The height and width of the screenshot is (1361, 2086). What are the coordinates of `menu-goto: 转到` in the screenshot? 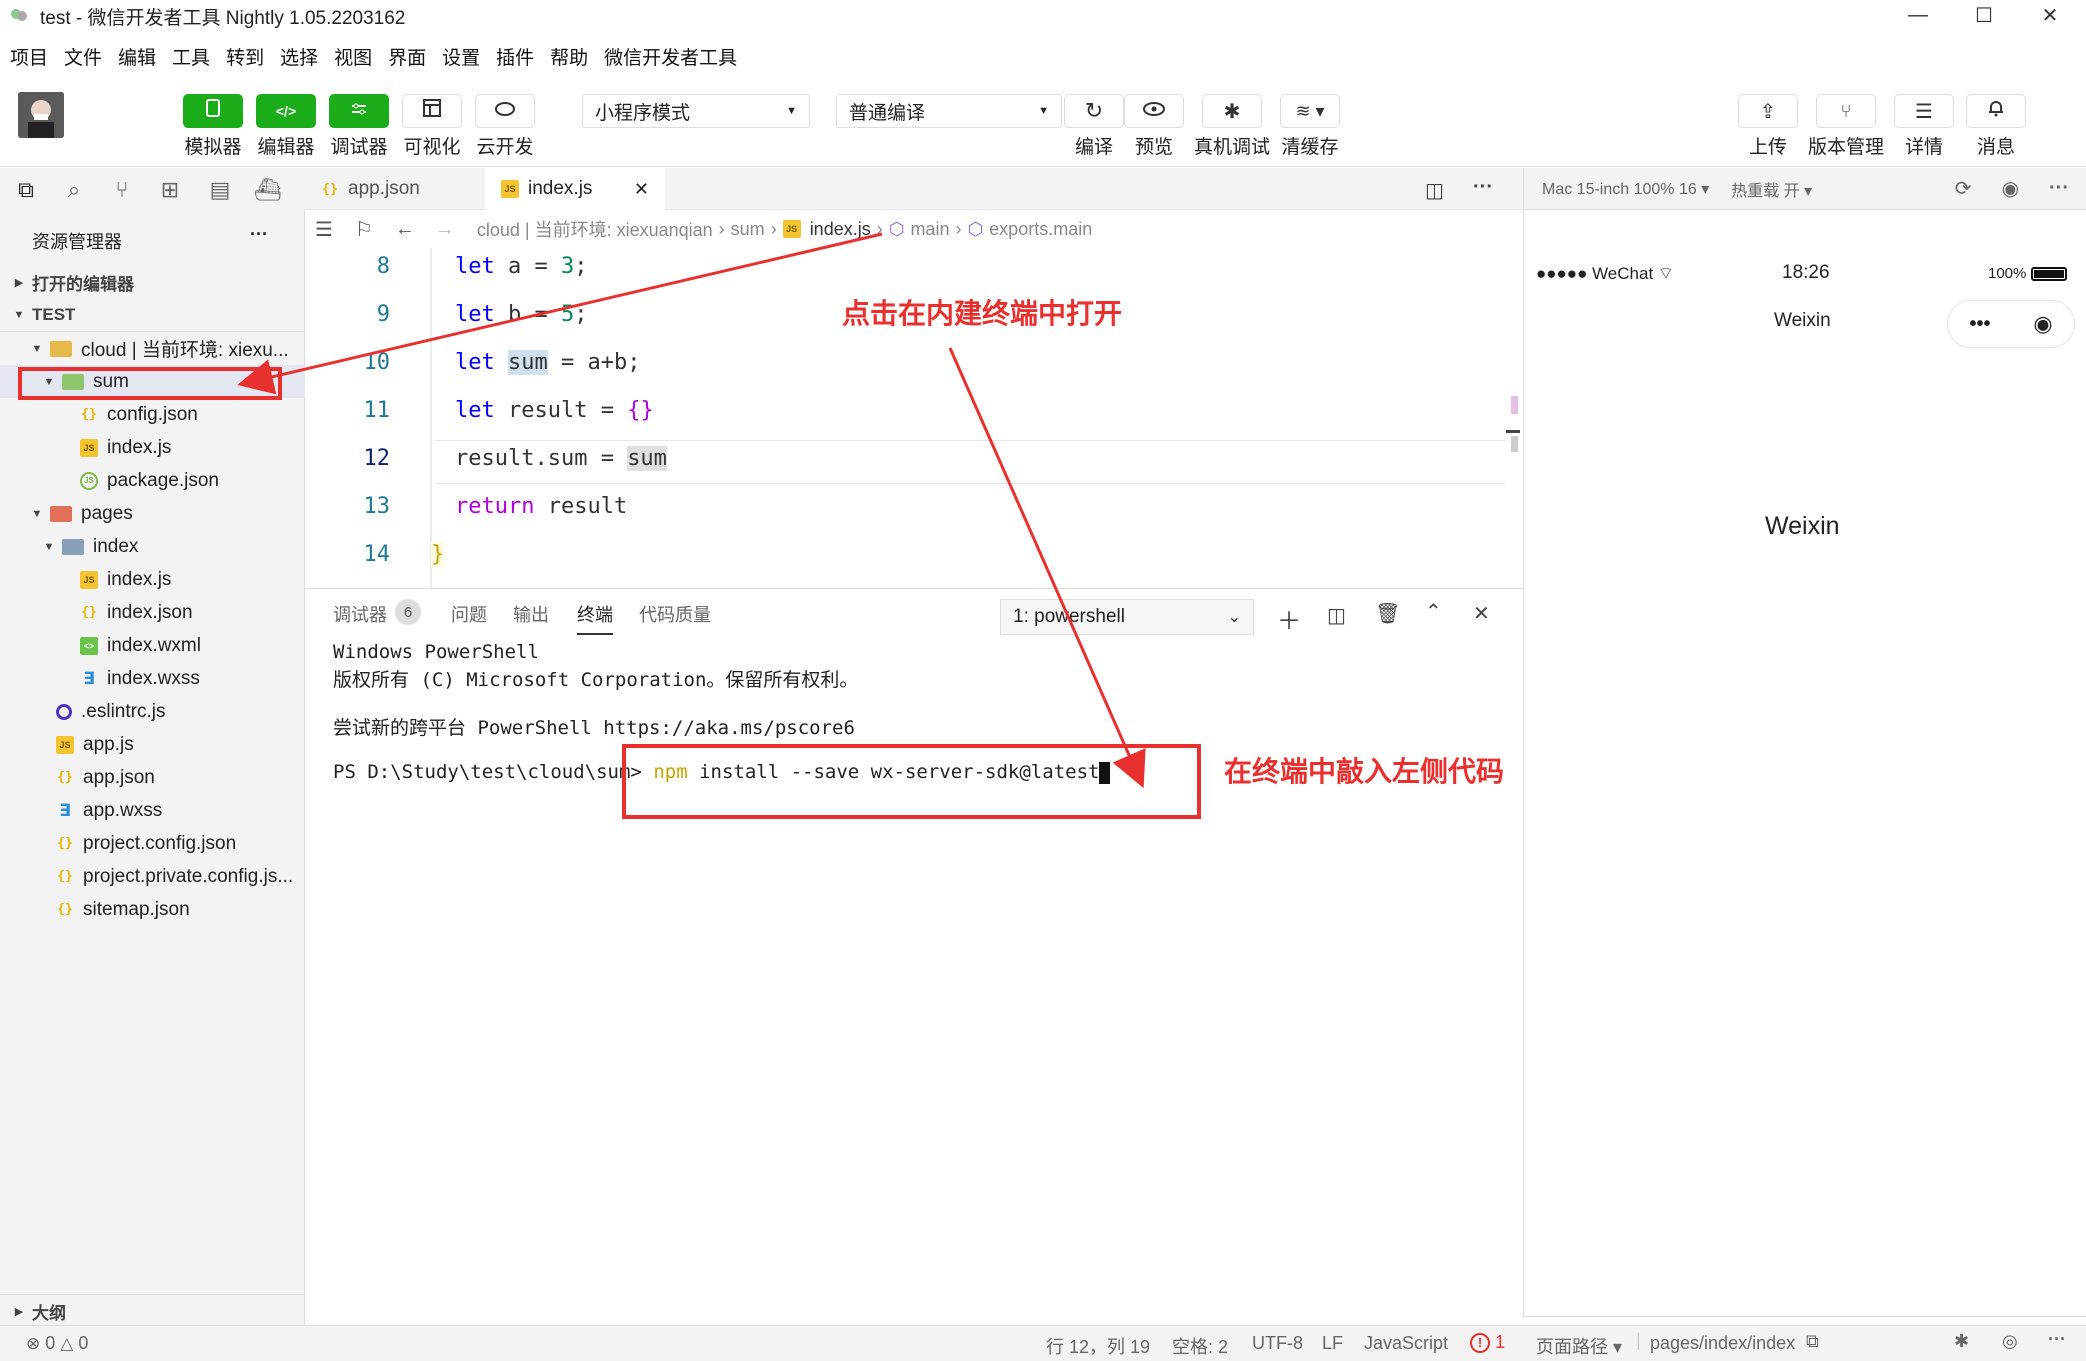 It's located at (245, 56).